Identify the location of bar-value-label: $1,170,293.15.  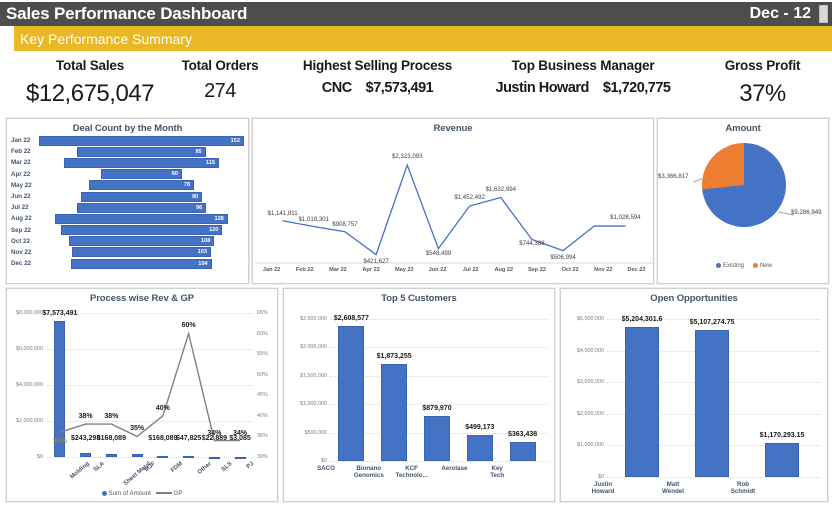
(782, 436).